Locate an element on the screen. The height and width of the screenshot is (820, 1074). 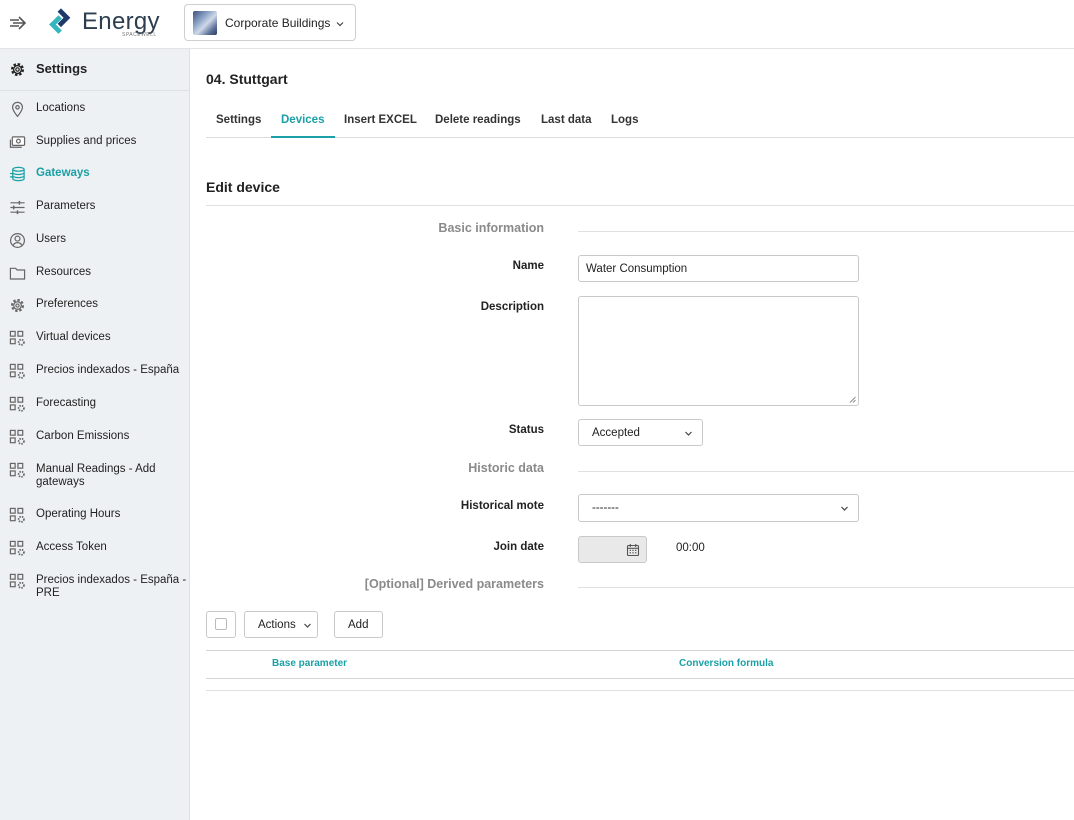
location-pin-icon is located at coordinates (17, 109).